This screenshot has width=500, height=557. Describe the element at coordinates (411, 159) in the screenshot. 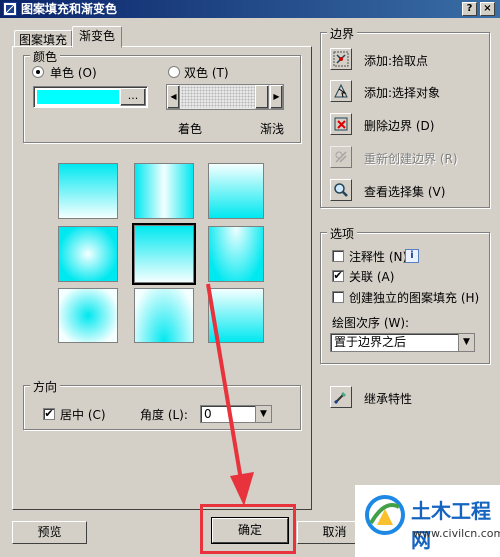

I see `recreate-boundary-label: 重新创建边界 (R)` at that location.